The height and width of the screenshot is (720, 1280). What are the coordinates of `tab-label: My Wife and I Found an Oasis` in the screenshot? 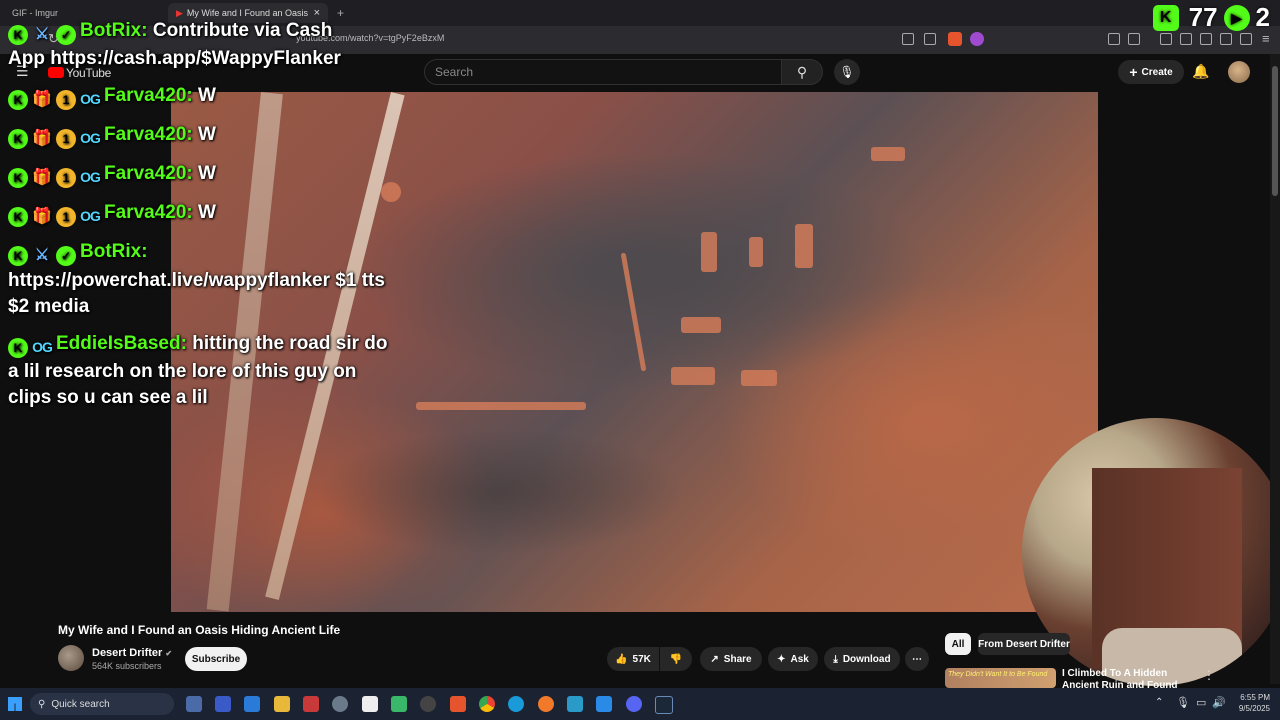 It's located at (247, 13).